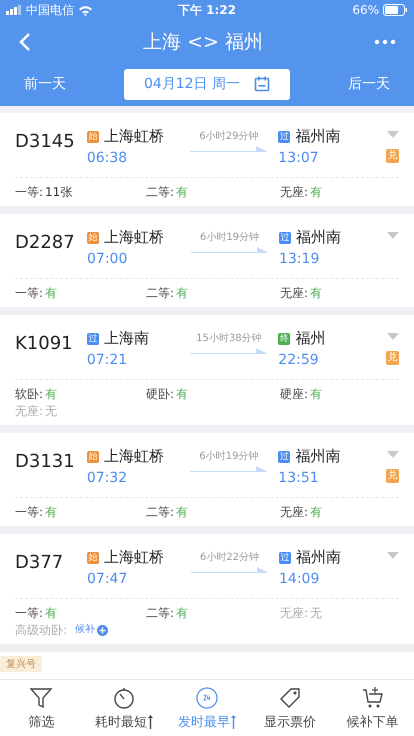  Describe the element at coordinates (21, 664) in the screenshot. I see `train-type-tag: 复兴号` at that location.